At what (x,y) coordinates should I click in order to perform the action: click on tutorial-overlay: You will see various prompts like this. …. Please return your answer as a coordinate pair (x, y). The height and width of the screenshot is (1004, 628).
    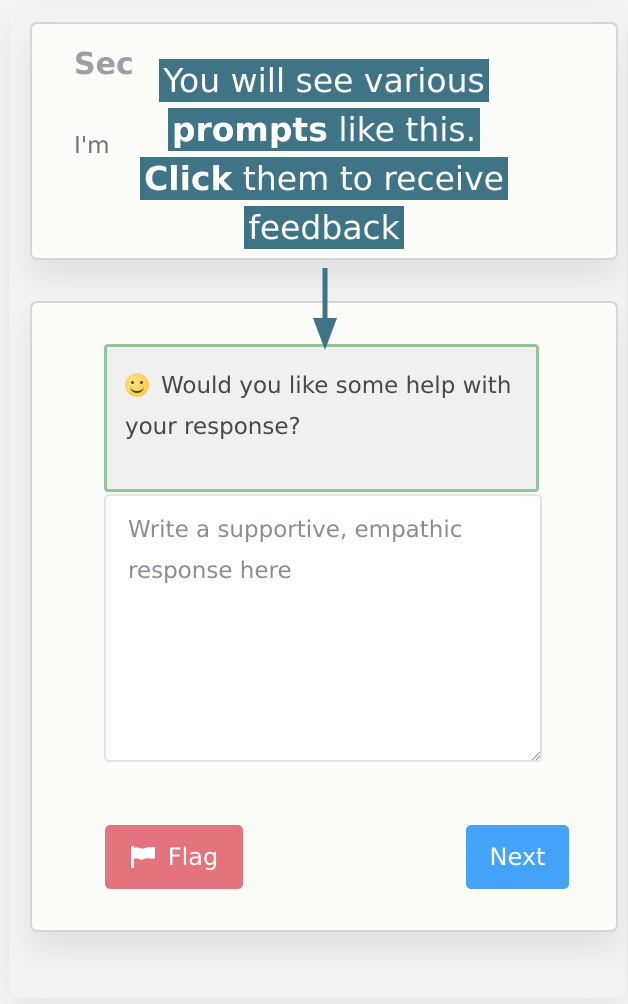
    Looking at the image, I should click on (324, 154).